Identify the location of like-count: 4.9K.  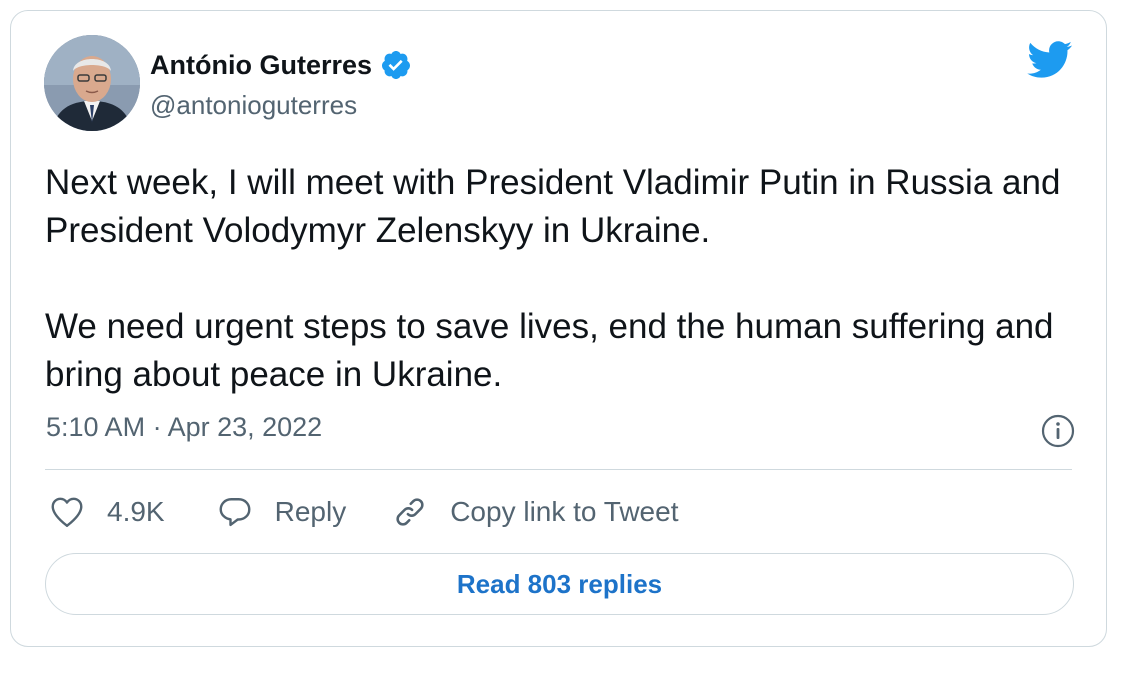
(136, 511).